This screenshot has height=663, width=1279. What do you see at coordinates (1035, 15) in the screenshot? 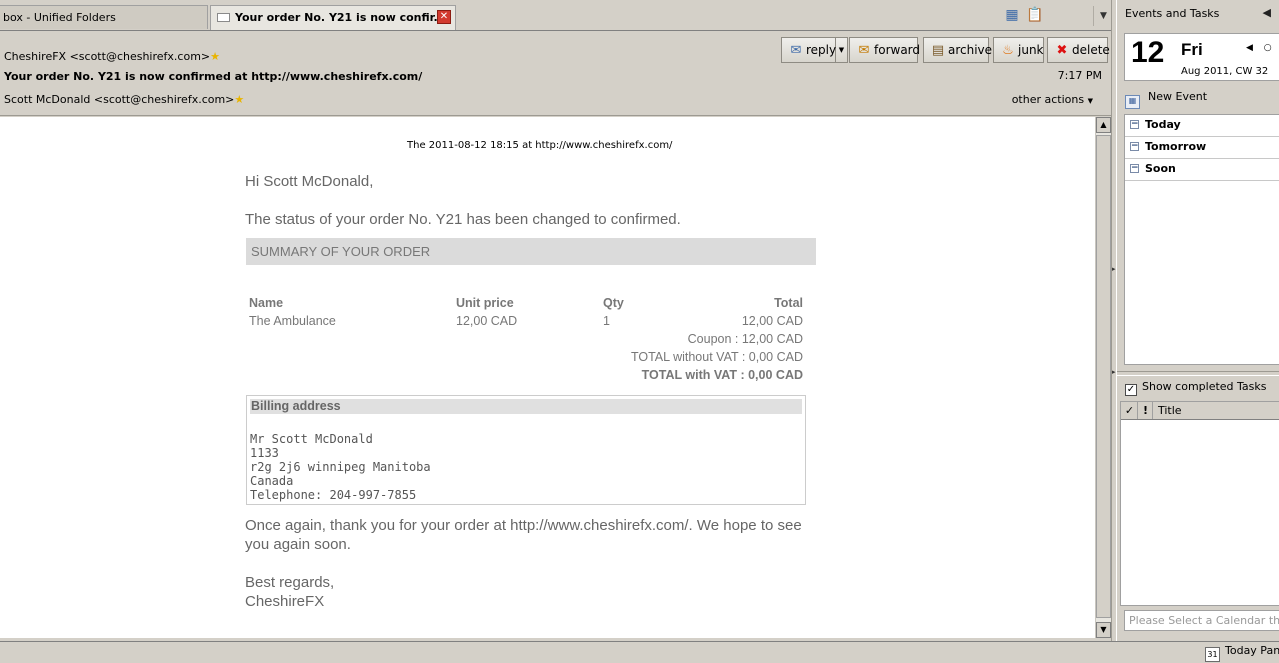
I see `clipboard-icon: 📋` at bounding box center [1035, 15].